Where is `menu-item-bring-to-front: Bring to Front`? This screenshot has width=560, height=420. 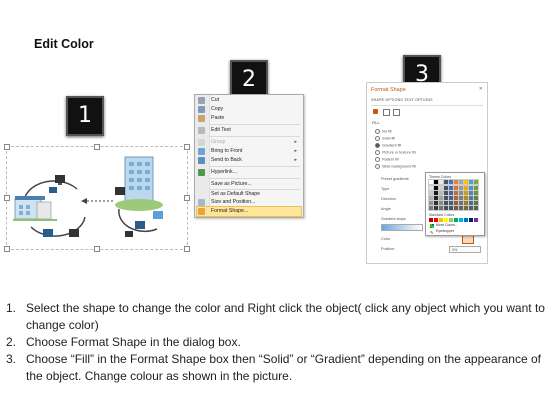
menu-item-bring-to-front: Bring to Front is located at coordinates (226, 151).